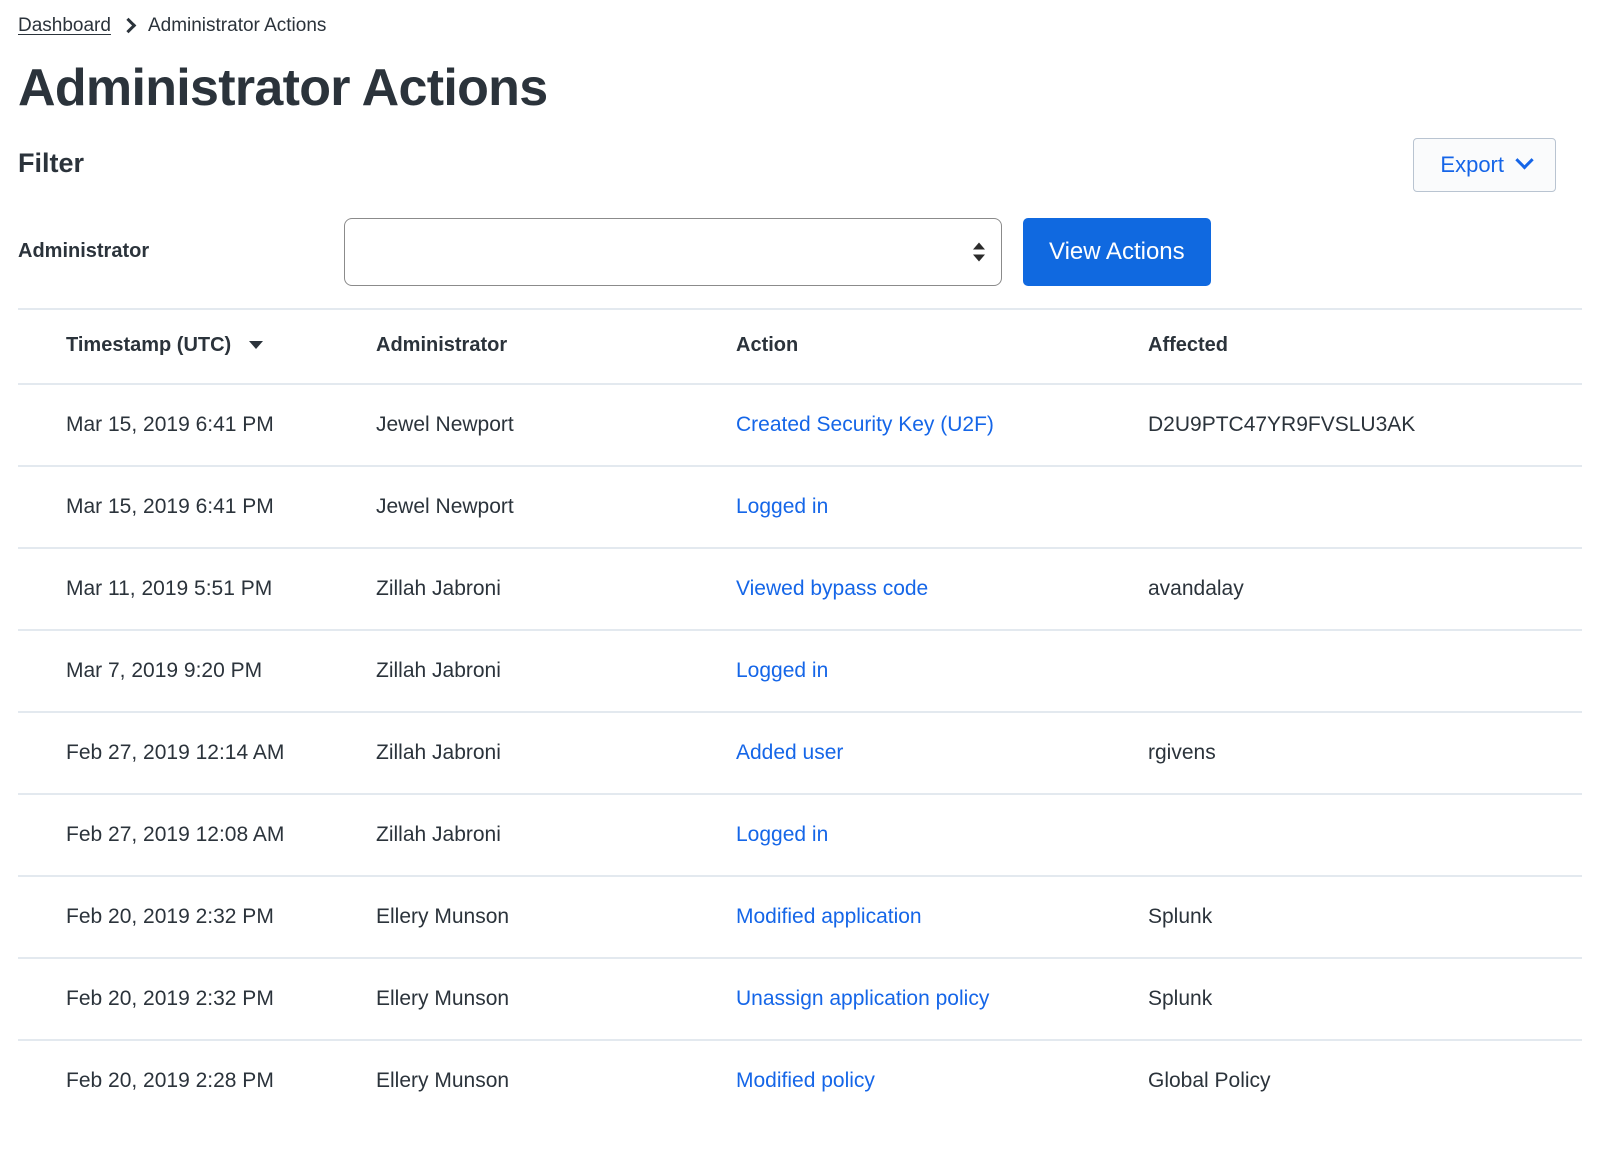 The image size is (1600, 1162). I want to click on cell-timestamp: Mar 11, 2019 5:51 PM, so click(197, 589).